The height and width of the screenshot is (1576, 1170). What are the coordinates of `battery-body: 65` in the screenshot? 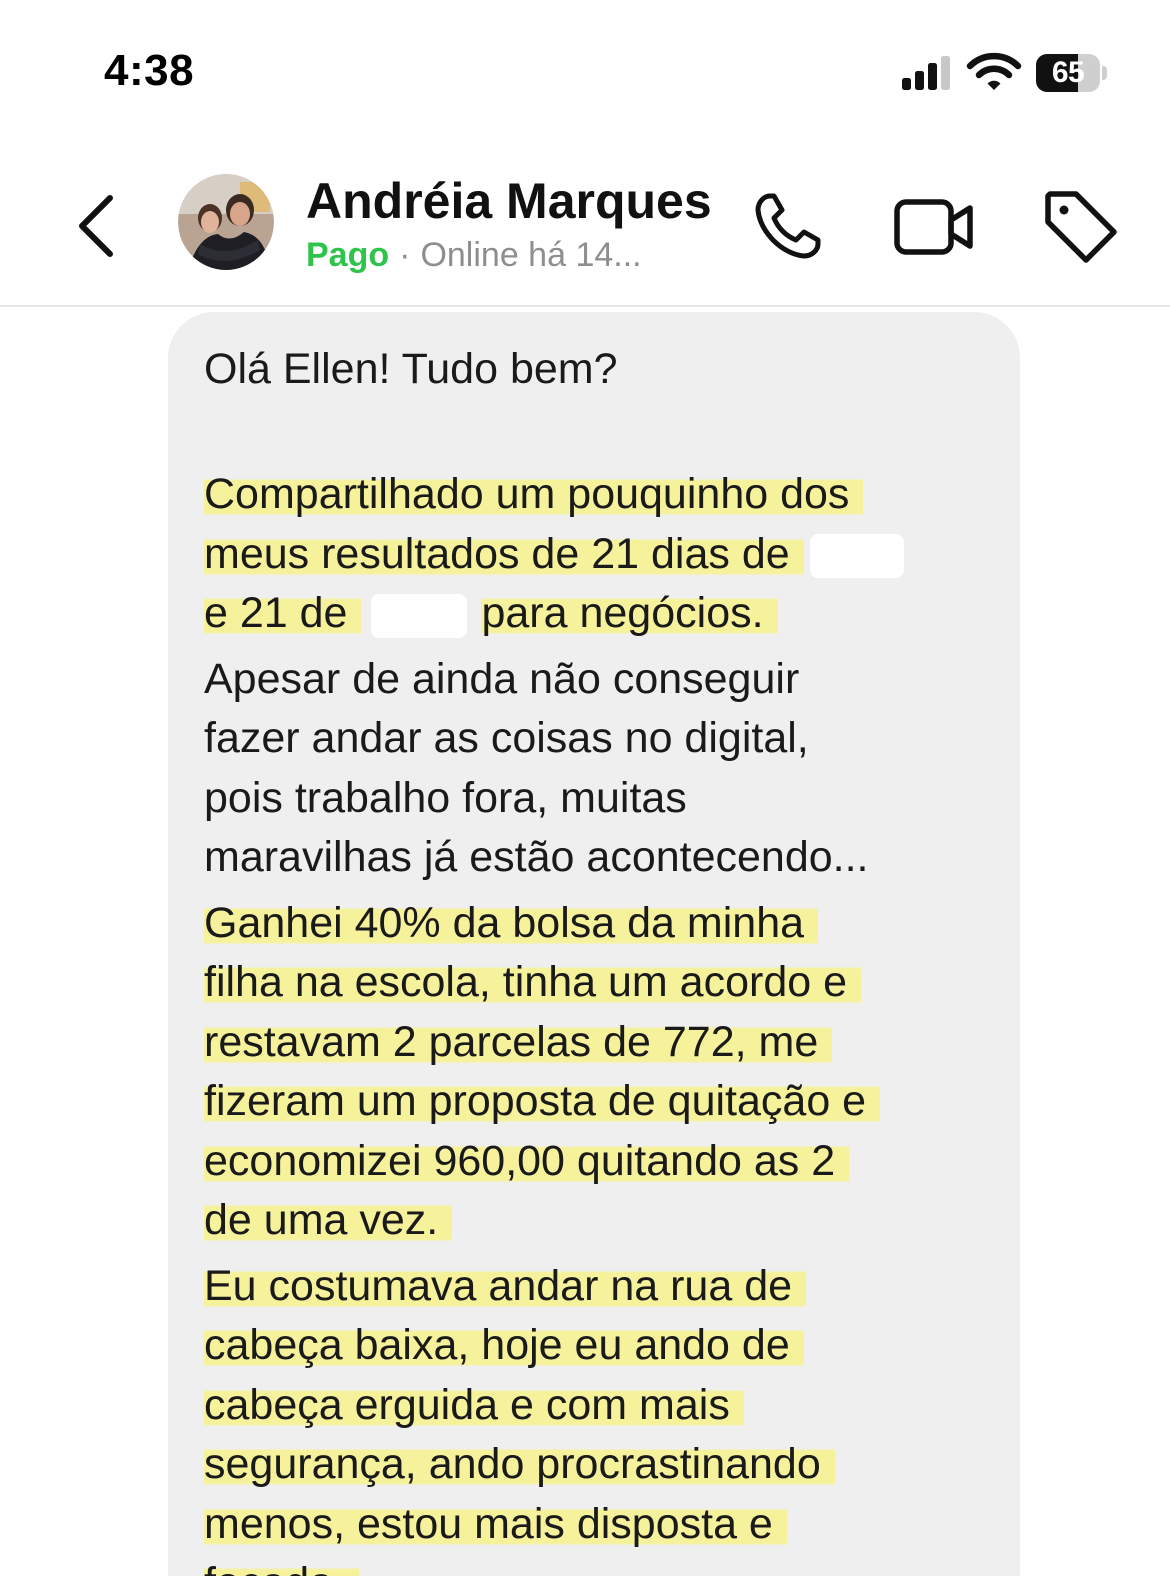 It's located at (1068, 73).